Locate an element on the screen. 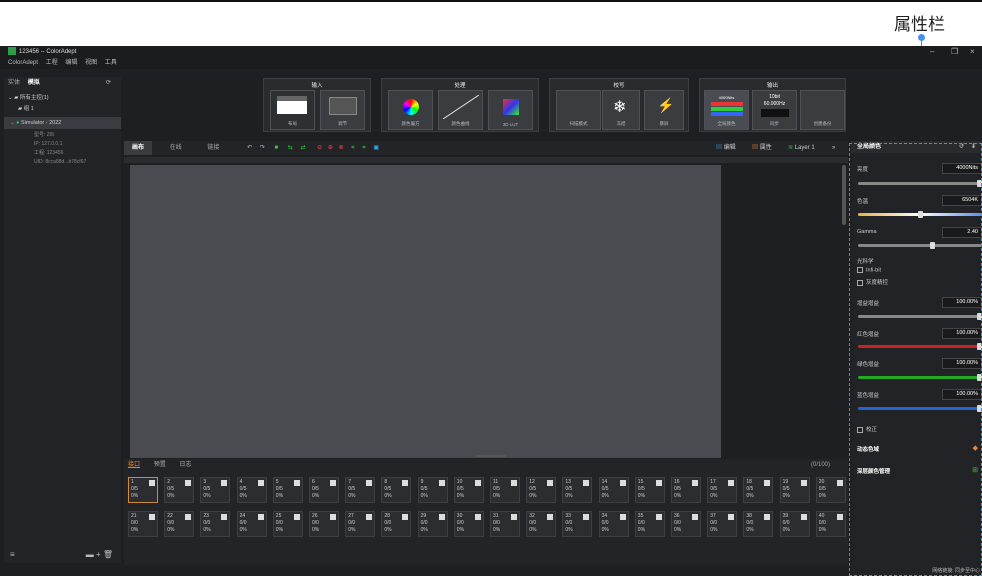 This screenshot has width=982, height=576. layer-icon: ▣ is located at coordinates (376, 148).